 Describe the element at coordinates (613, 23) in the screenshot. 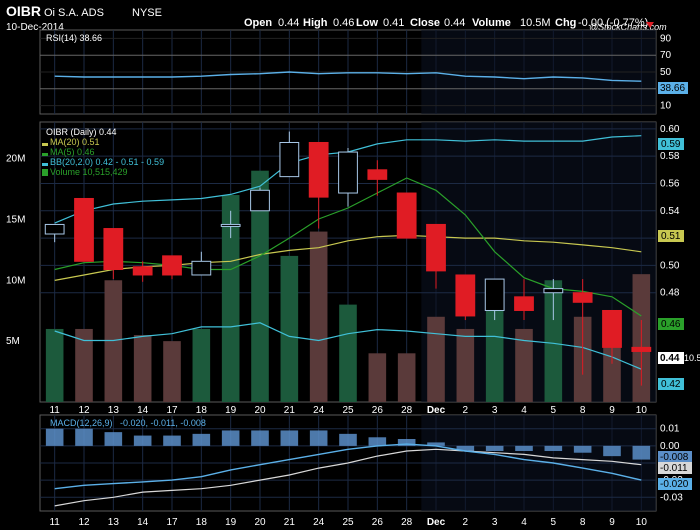

I see `chg-value: -0.00 (-0.77%)` at that location.